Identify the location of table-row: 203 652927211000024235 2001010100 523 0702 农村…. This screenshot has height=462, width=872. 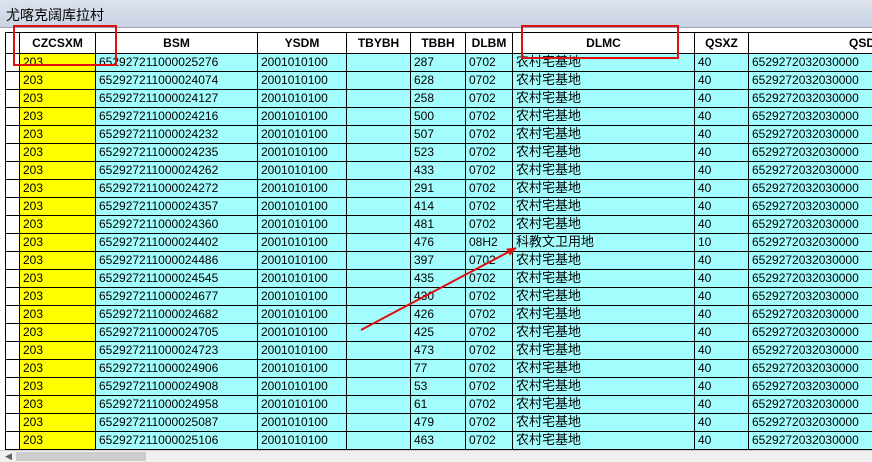
(438, 152).